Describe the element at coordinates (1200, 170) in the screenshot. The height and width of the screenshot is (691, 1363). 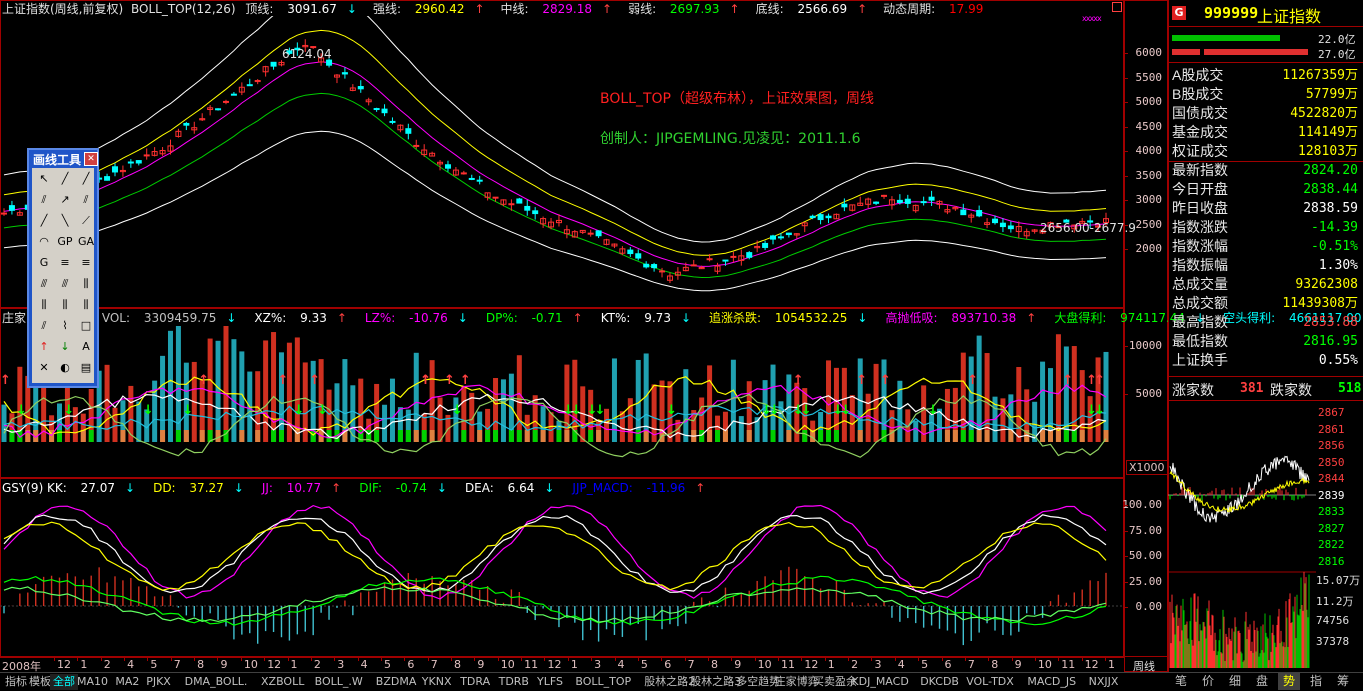
I see `quote-row-label: 最新指数` at that location.